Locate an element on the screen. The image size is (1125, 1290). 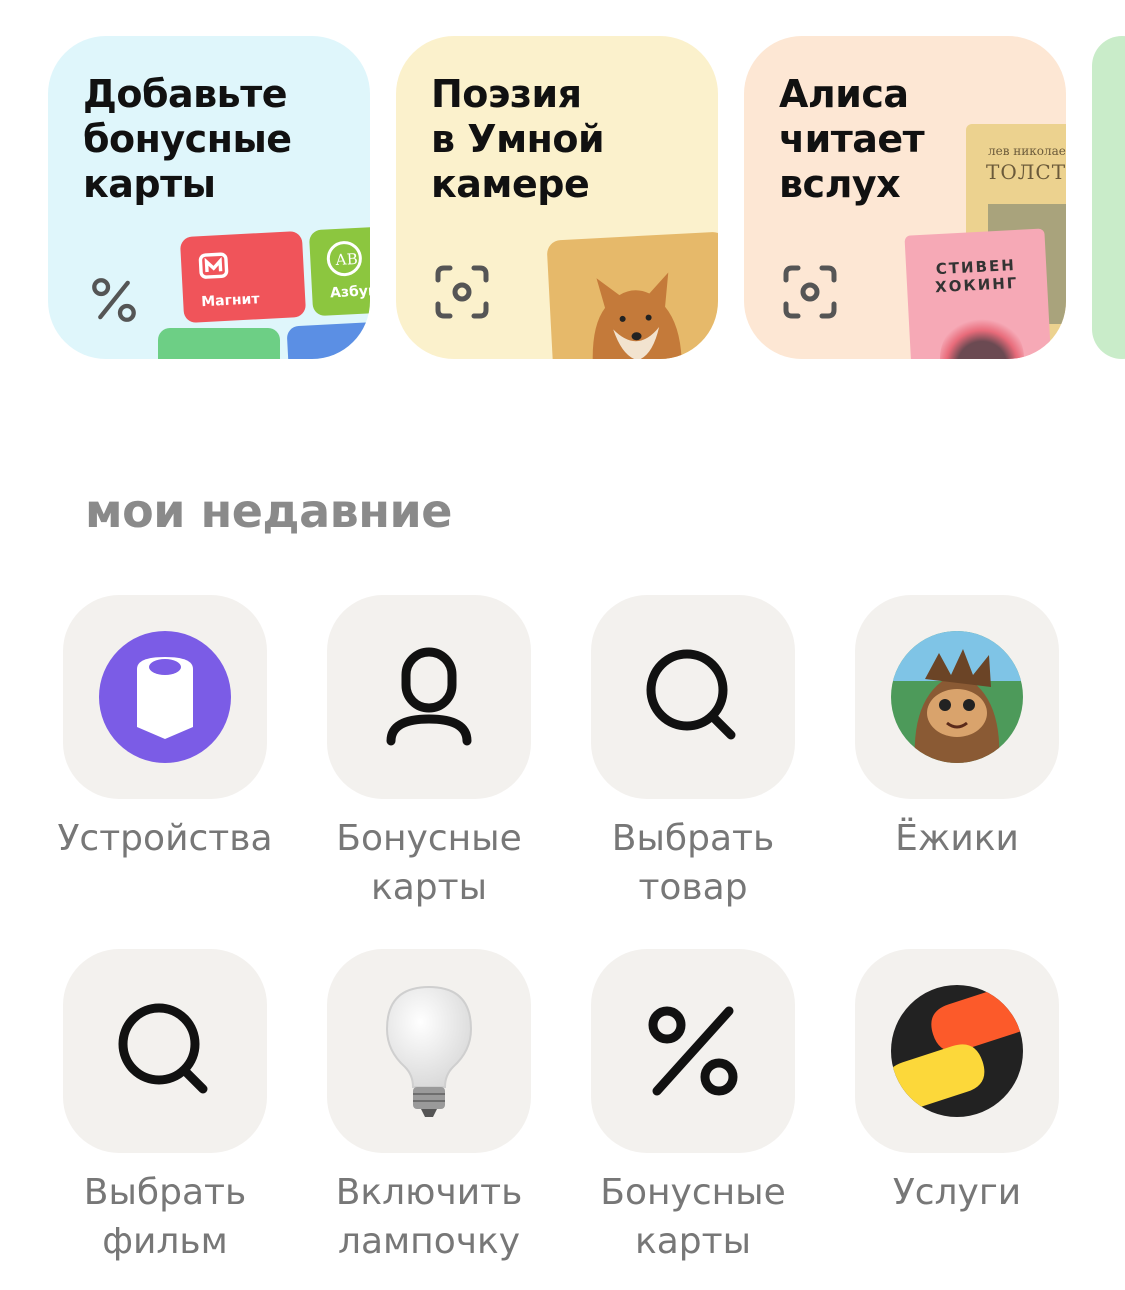
promo-card-bonus-cards: Добавьте бонусные карты Магнит АВ Азбука is located at coordinates (209, 197).